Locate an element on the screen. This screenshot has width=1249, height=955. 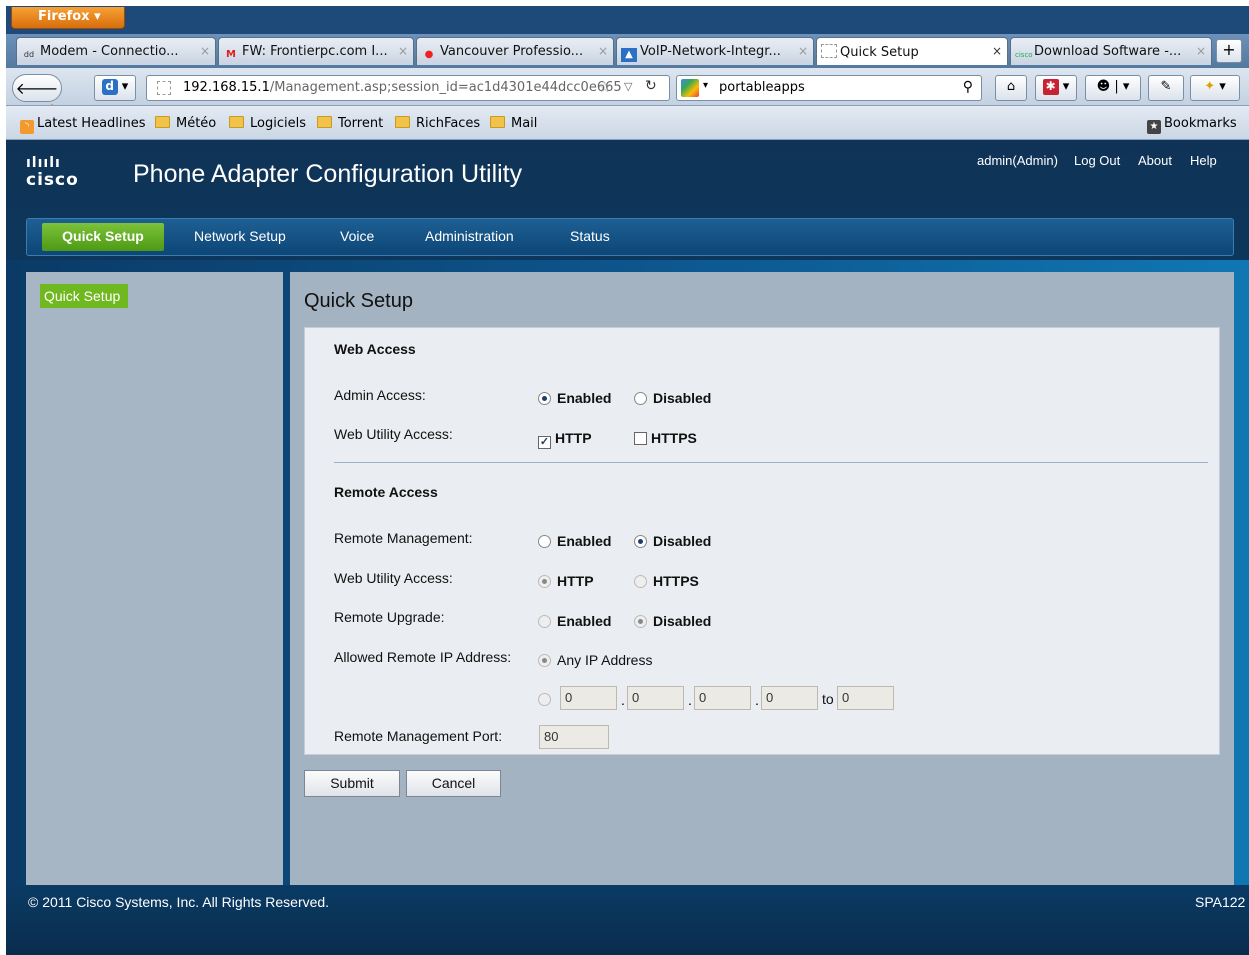
admin-access-enabled-radio: Enabled is located at coordinates (574, 398).